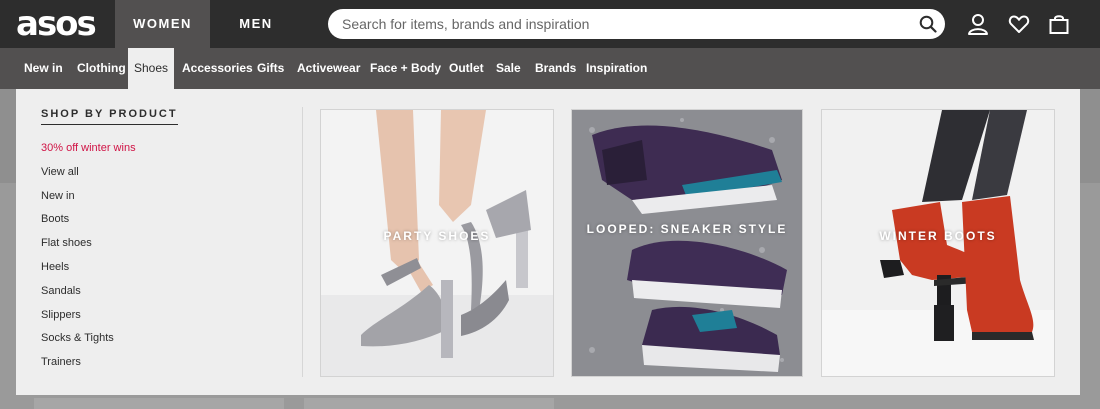 Image resolution: width=1100 pixels, height=409 pixels. I want to click on tab-men: MEN, so click(256, 24).